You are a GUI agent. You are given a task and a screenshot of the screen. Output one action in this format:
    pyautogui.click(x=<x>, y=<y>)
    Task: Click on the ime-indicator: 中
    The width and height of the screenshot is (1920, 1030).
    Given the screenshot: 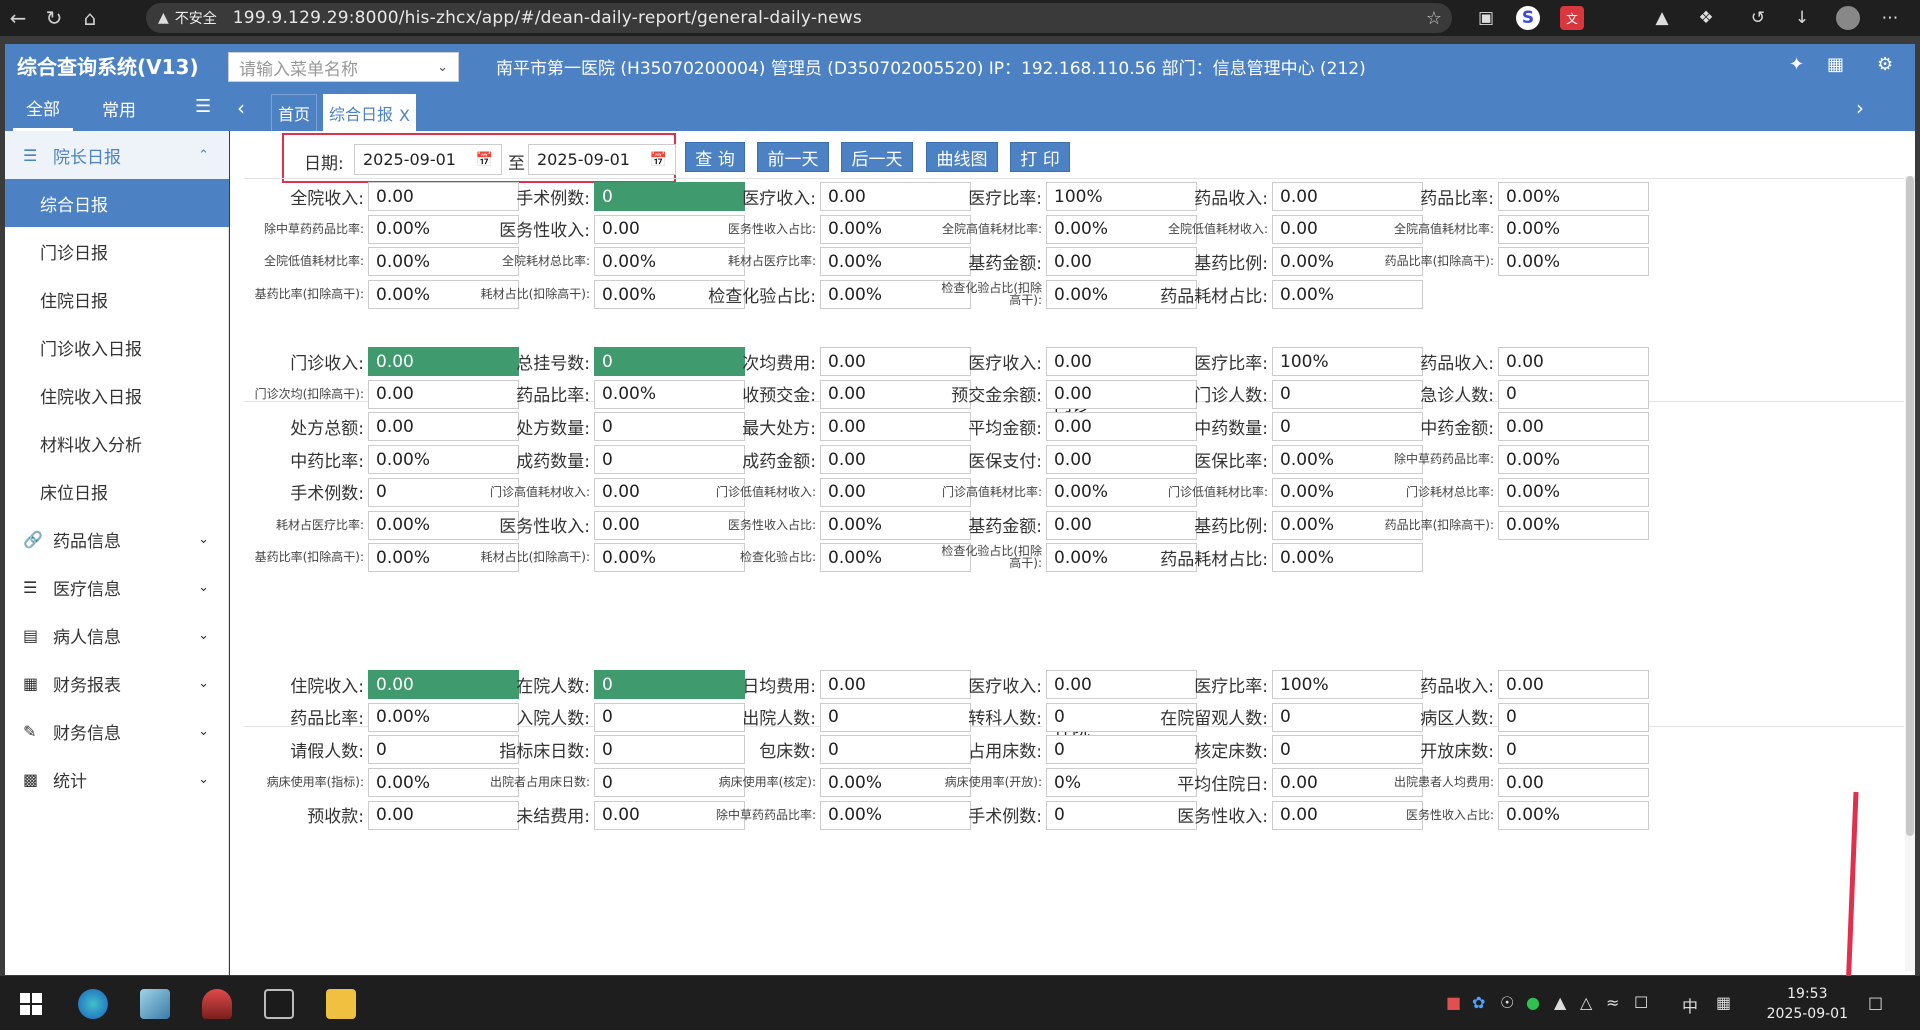 What is the action you would take?
    pyautogui.click(x=1690, y=1005)
    